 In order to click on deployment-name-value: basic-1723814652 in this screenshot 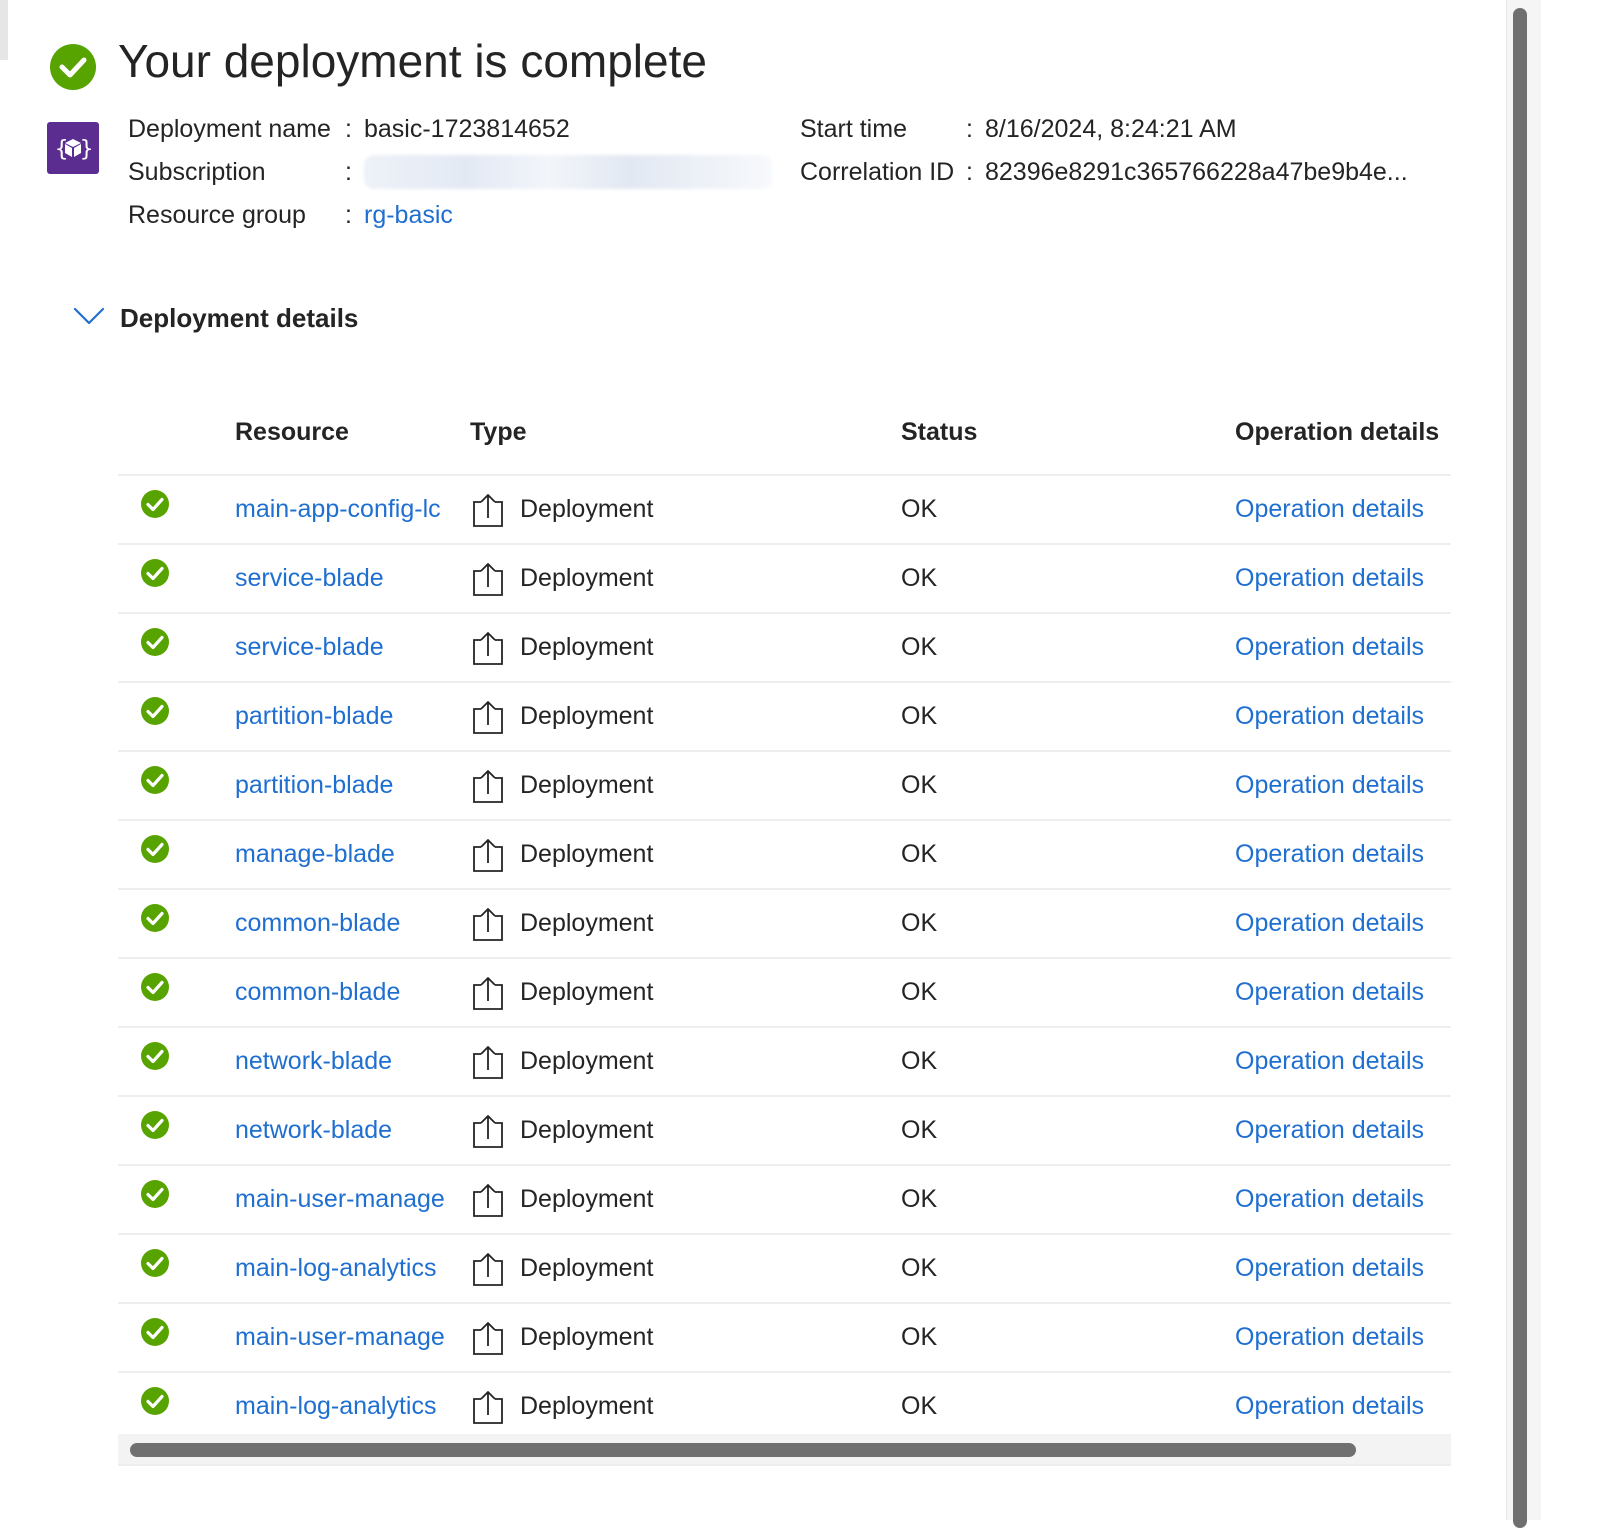, I will do `click(467, 129)`.